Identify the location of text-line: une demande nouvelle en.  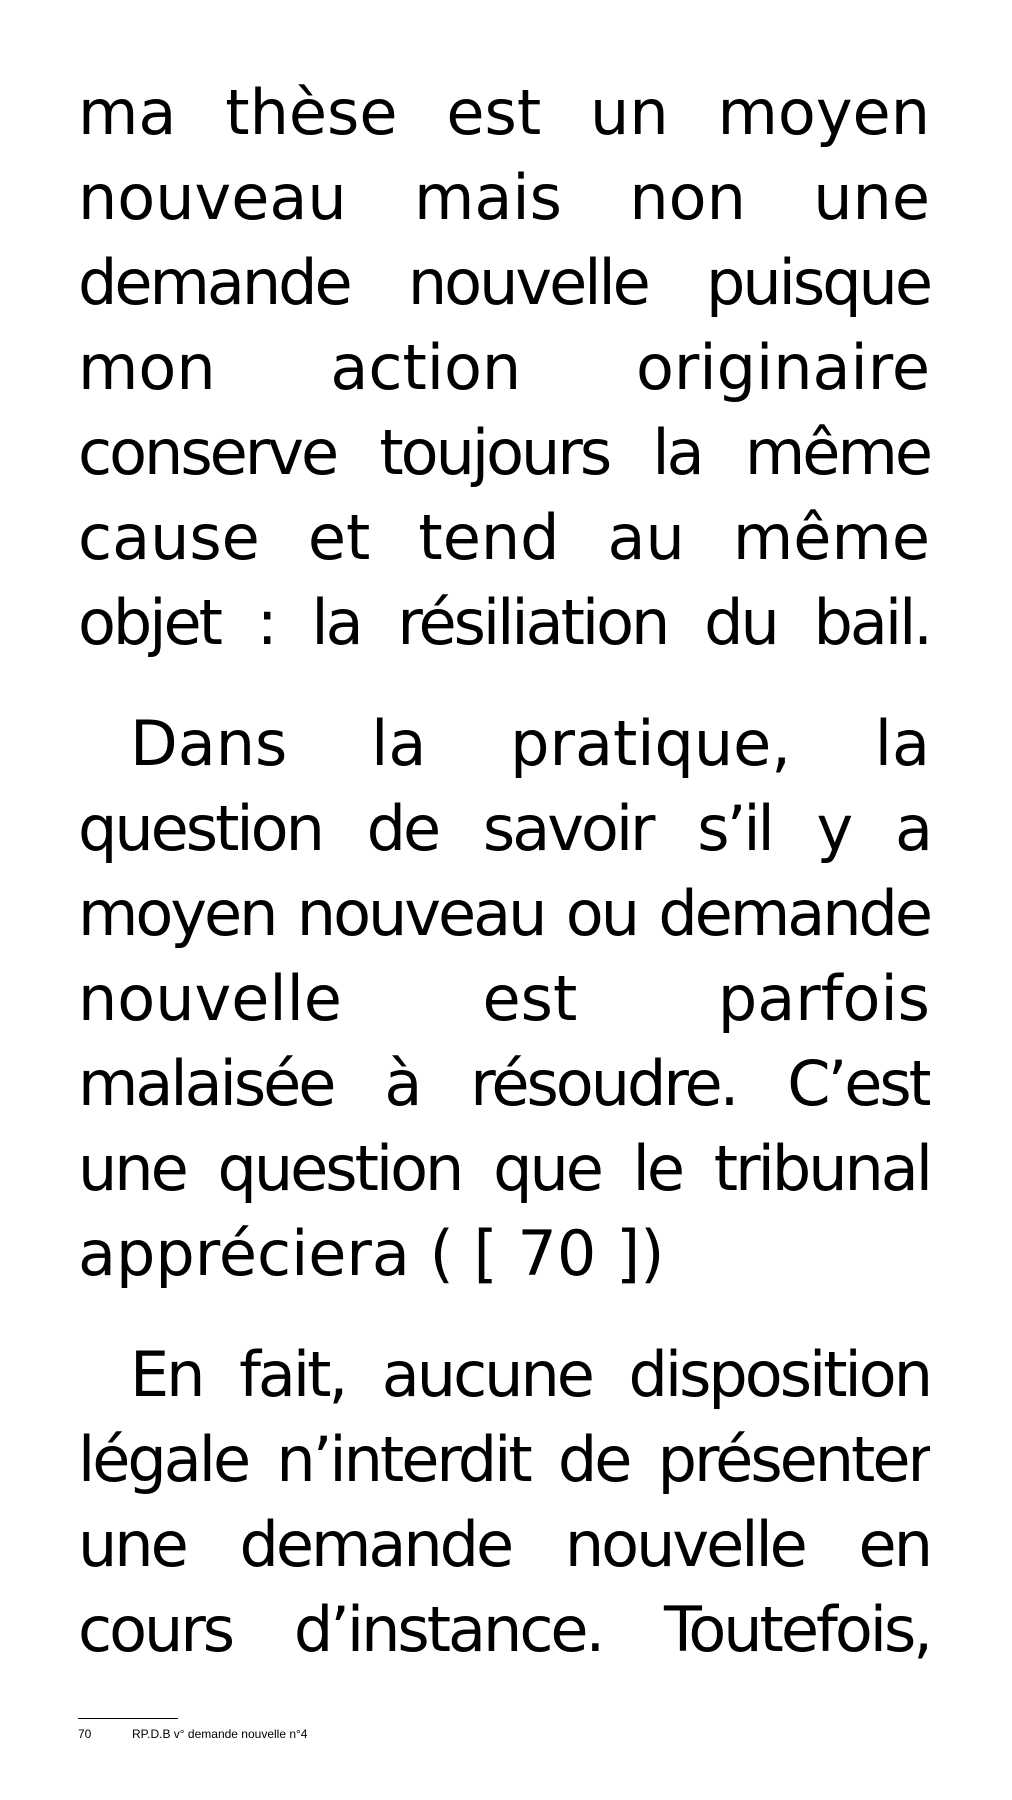
(504, 1544).